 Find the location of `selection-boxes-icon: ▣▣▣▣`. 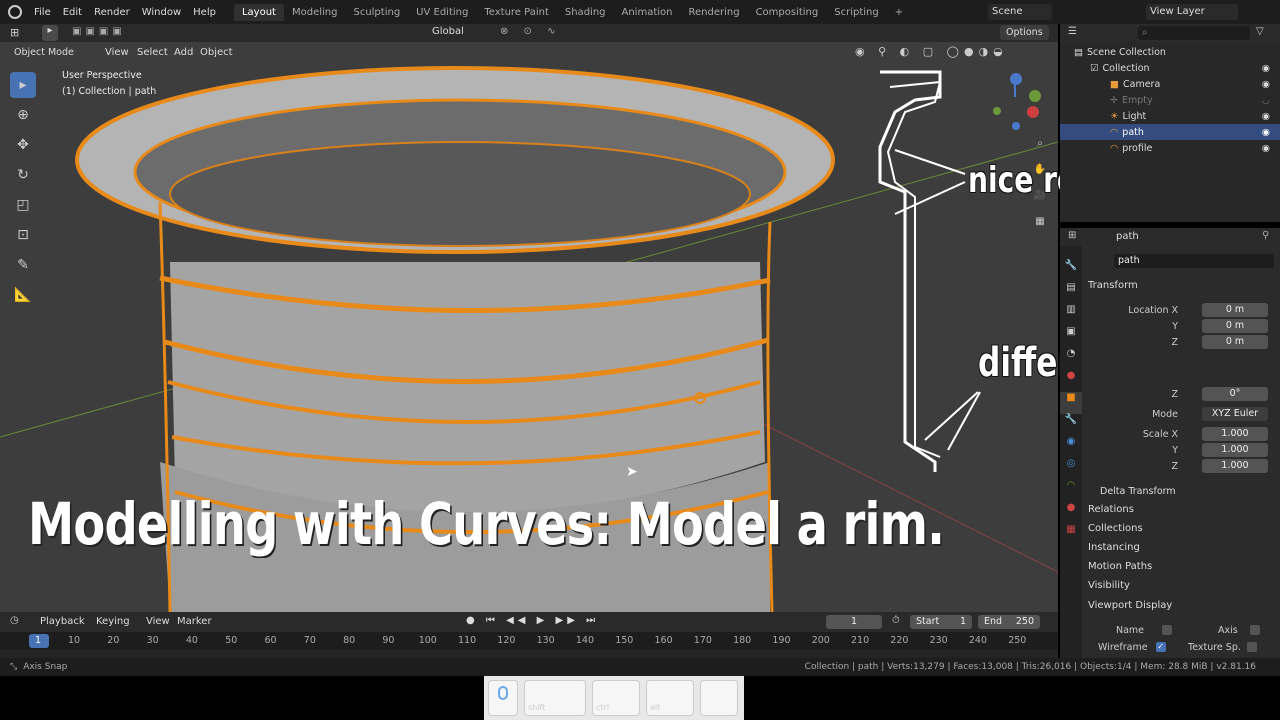

selection-boxes-icon: ▣▣▣▣ is located at coordinates (110, 33).